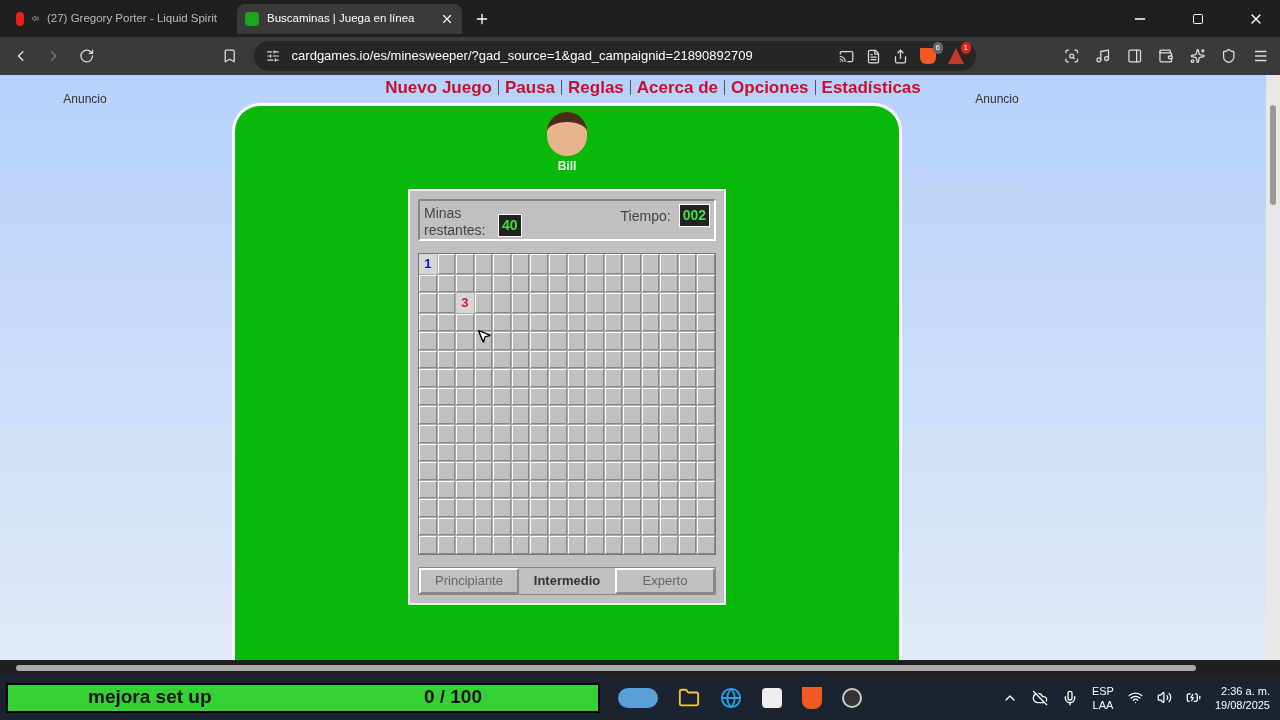 The width and height of the screenshot is (1280, 720). Describe the element at coordinates (596, 88) in the screenshot. I see `nav-link: Reglas` at that location.